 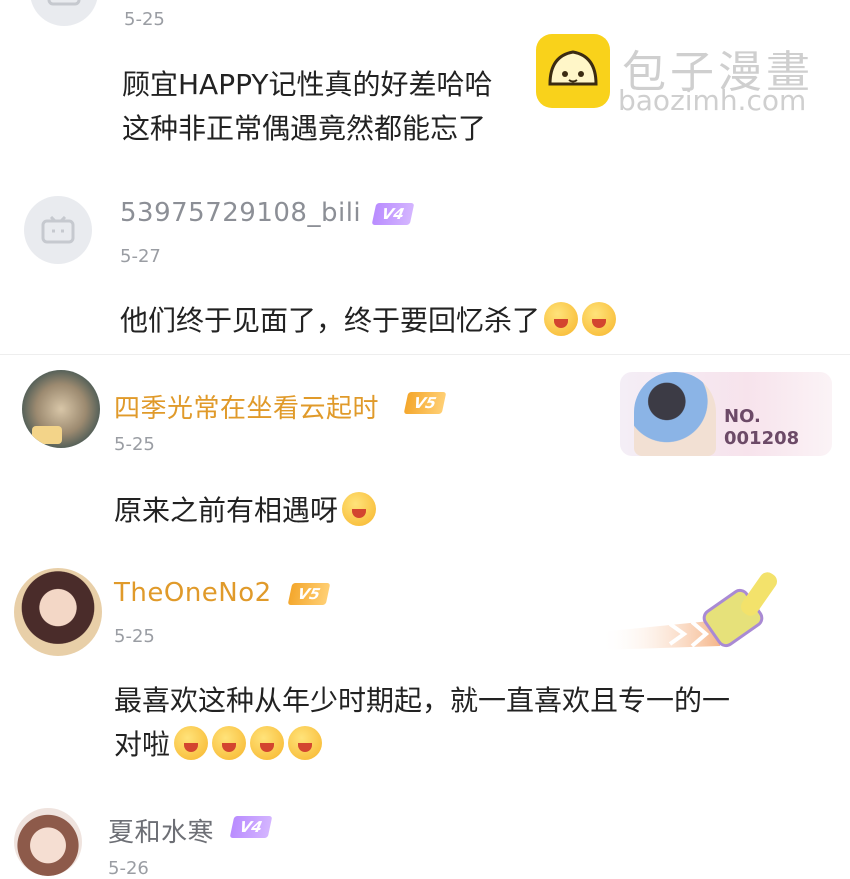 What do you see at coordinates (422, 700) in the screenshot?
I see `comment-text-line: 最喜欢这种从年少时期起，就一直喜欢且专一的一` at bounding box center [422, 700].